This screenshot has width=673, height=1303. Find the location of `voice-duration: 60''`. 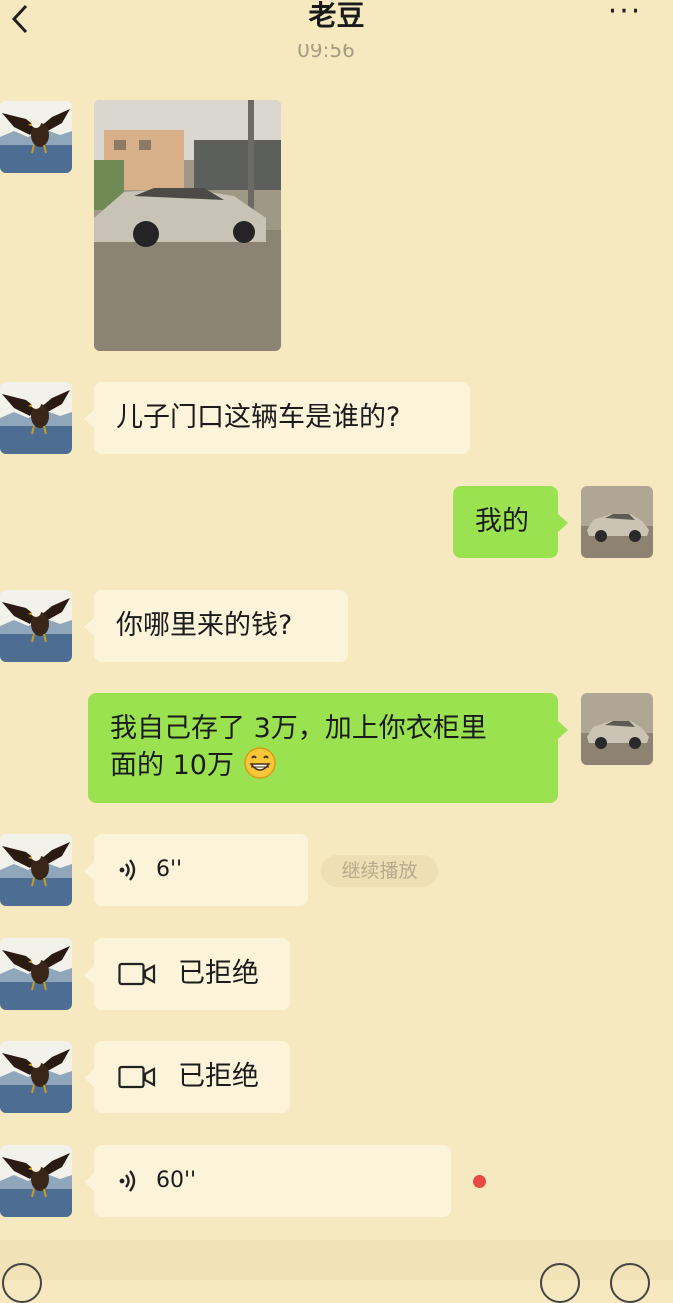

voice-duration: 60'' is located at coordinates (176, 1180).